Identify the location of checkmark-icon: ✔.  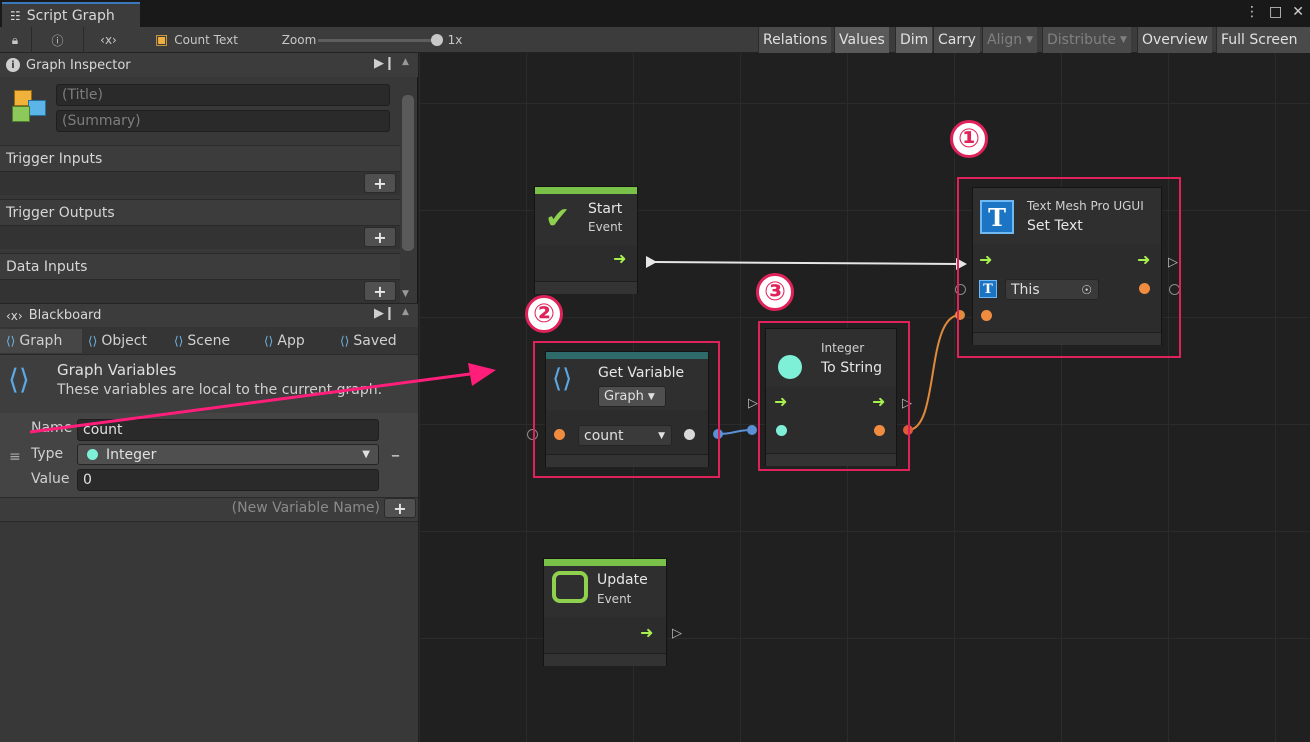
(558, 218).